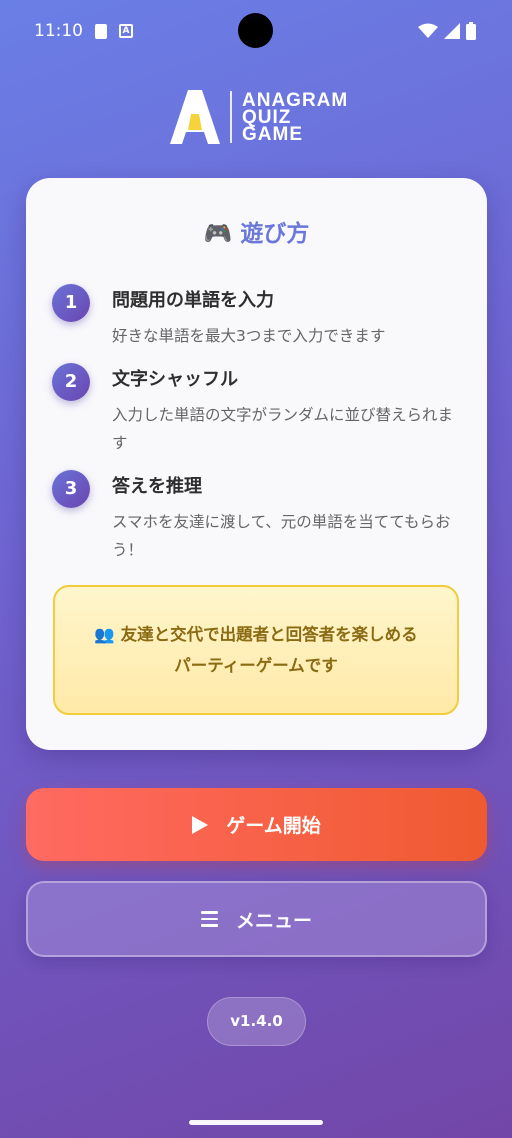 Image resolution: width=512 pixels, height=1138 pixels. What do you see at coordinates (471, 31) in the screenshot?
I see `battery-icon` at bounding box center [471, 31].